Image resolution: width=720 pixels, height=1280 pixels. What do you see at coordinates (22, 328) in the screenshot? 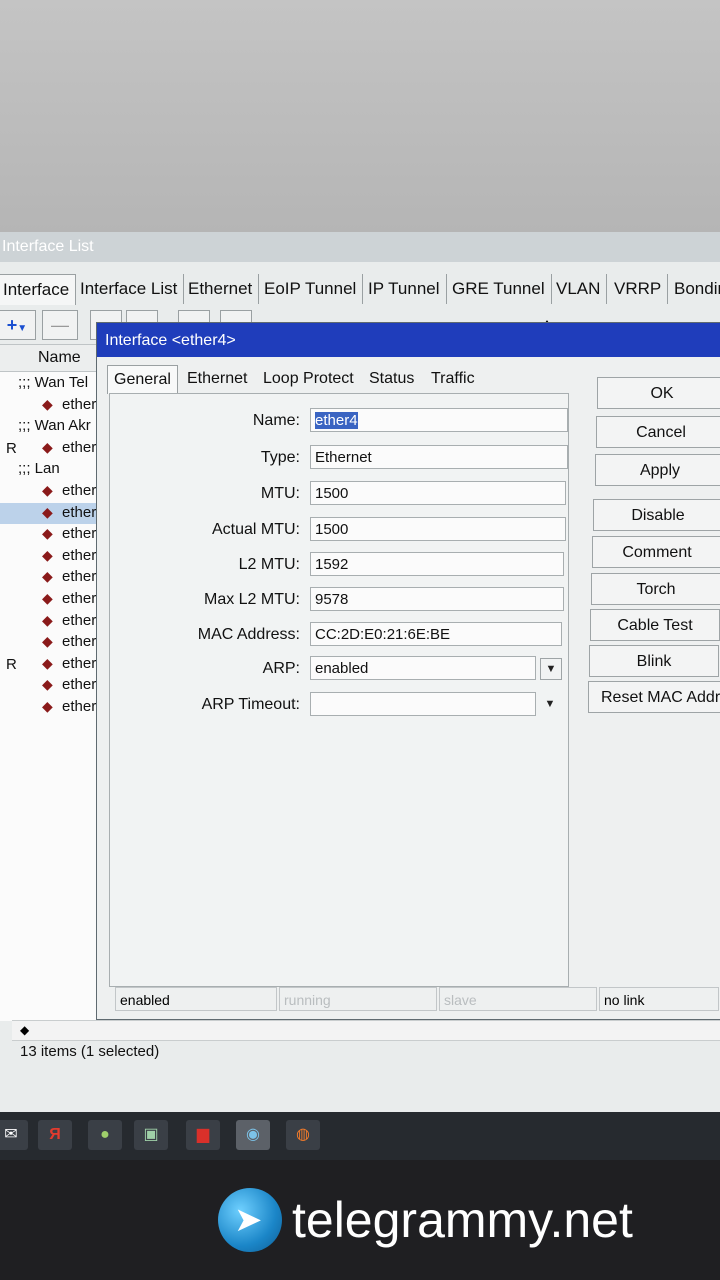
I see `chevron-down-icon: ▼` at bounding box center [22, 328].